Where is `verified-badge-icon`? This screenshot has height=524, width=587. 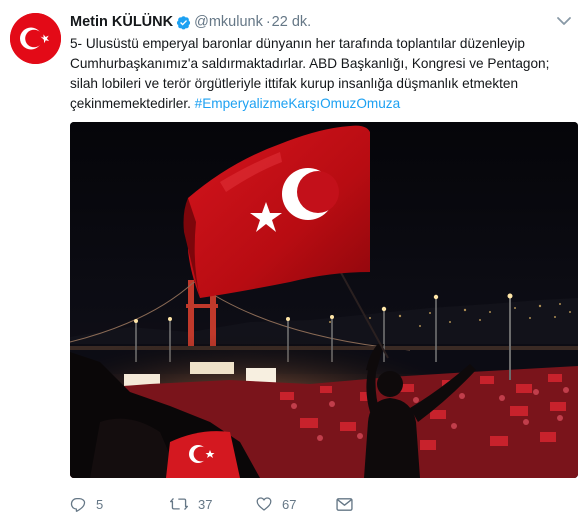
verified-badge-icon is located at coordinates (183, 22).